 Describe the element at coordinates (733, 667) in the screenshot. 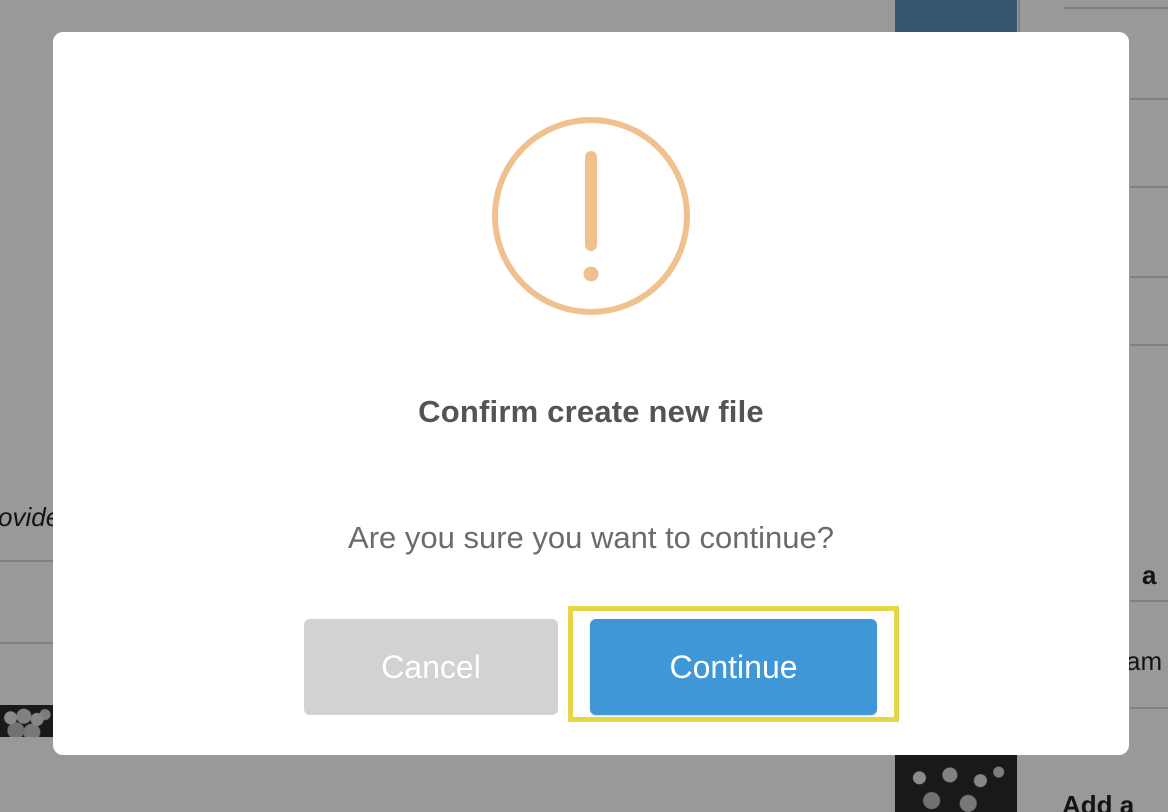

I see `continue-button: Continue` at that location.